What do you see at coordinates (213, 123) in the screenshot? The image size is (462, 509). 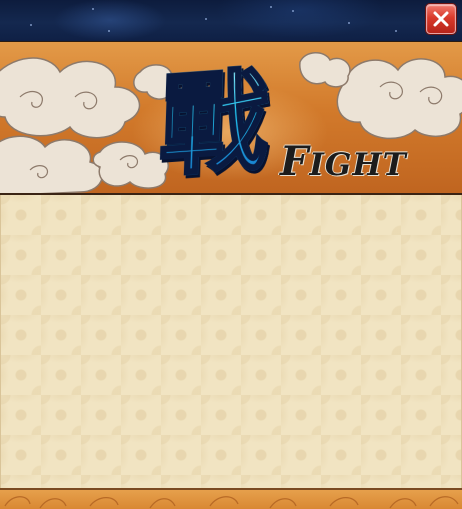 I see `fight-character: 戰` at bounding box center [213, 123].